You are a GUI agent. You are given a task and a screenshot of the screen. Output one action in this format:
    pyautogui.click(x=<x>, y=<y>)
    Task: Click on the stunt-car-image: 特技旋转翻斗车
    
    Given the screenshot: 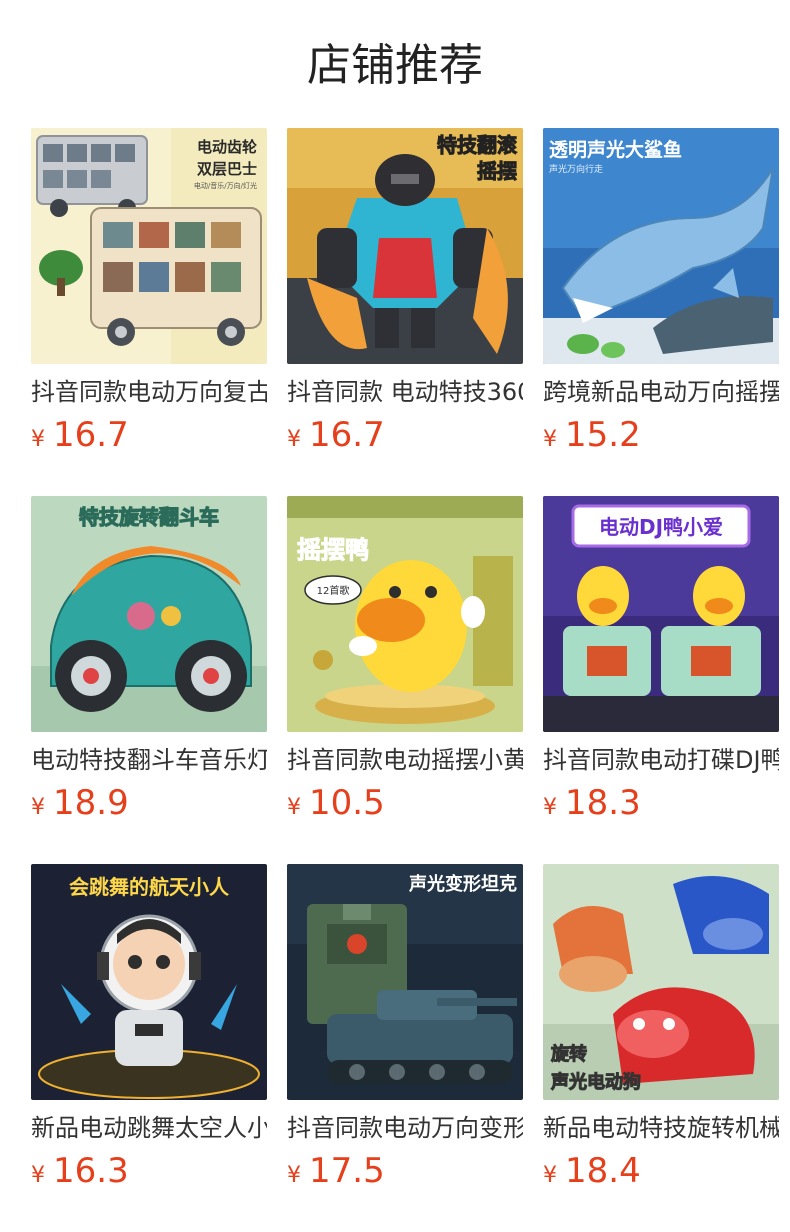 What is the action you would take?
    pyautogui.click(x=149, y=614)
    